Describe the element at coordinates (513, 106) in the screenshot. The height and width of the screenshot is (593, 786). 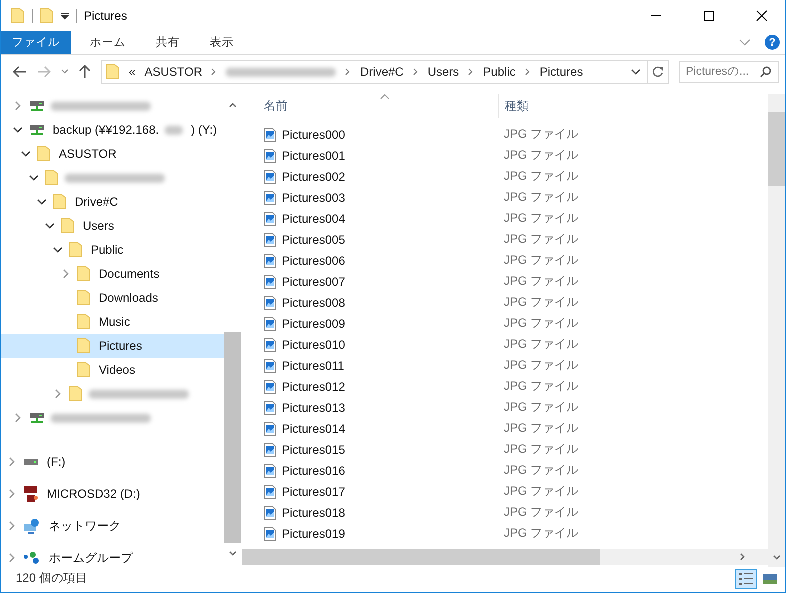
I see `column-header: 種類` at that location.